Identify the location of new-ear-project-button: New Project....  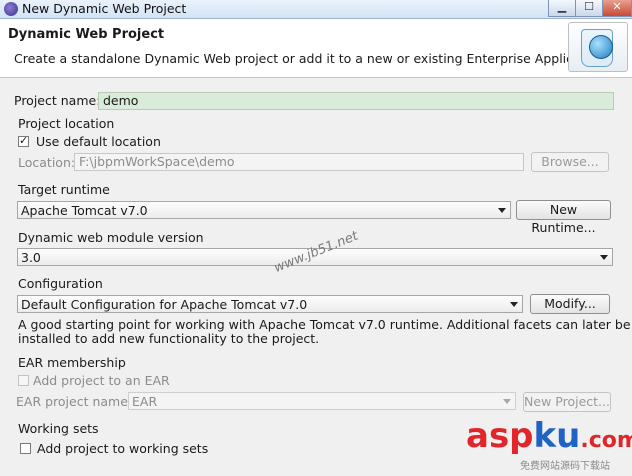
(567, 402).